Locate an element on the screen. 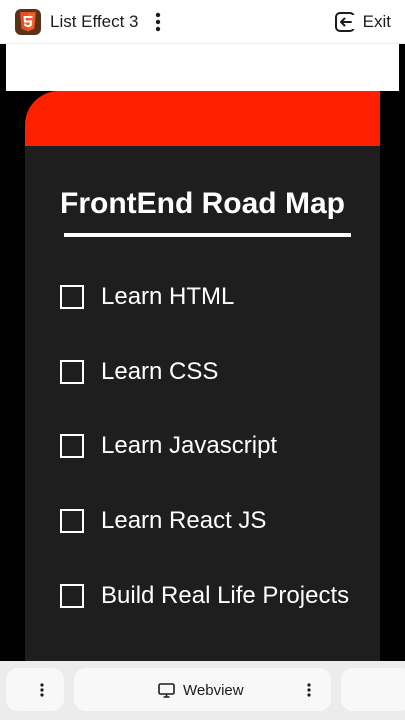  app-title: List Effect 3 is located at coordinates (94, 21).